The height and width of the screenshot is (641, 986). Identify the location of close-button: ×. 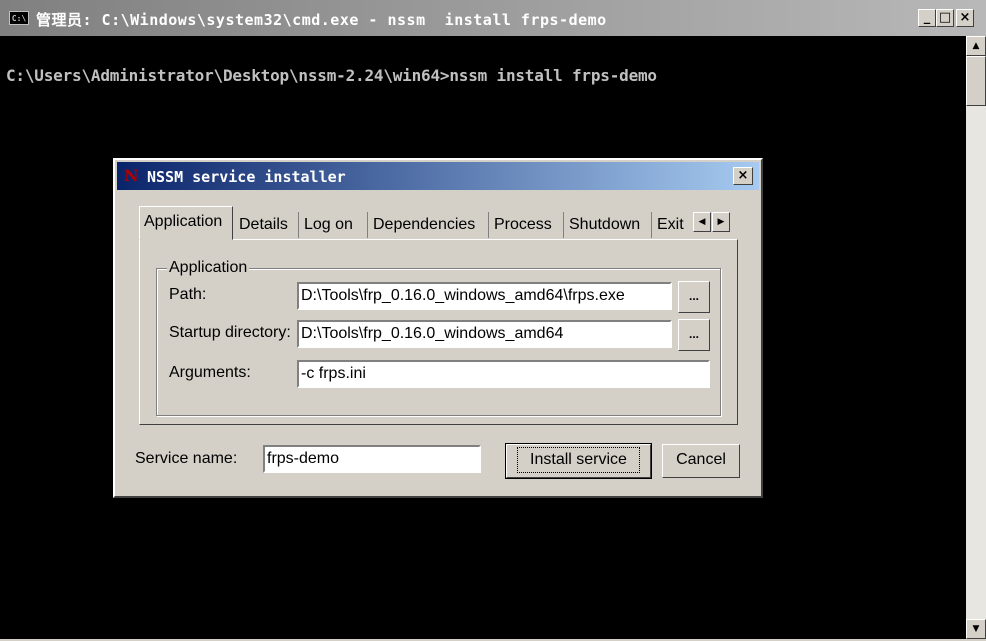
(965, 18).